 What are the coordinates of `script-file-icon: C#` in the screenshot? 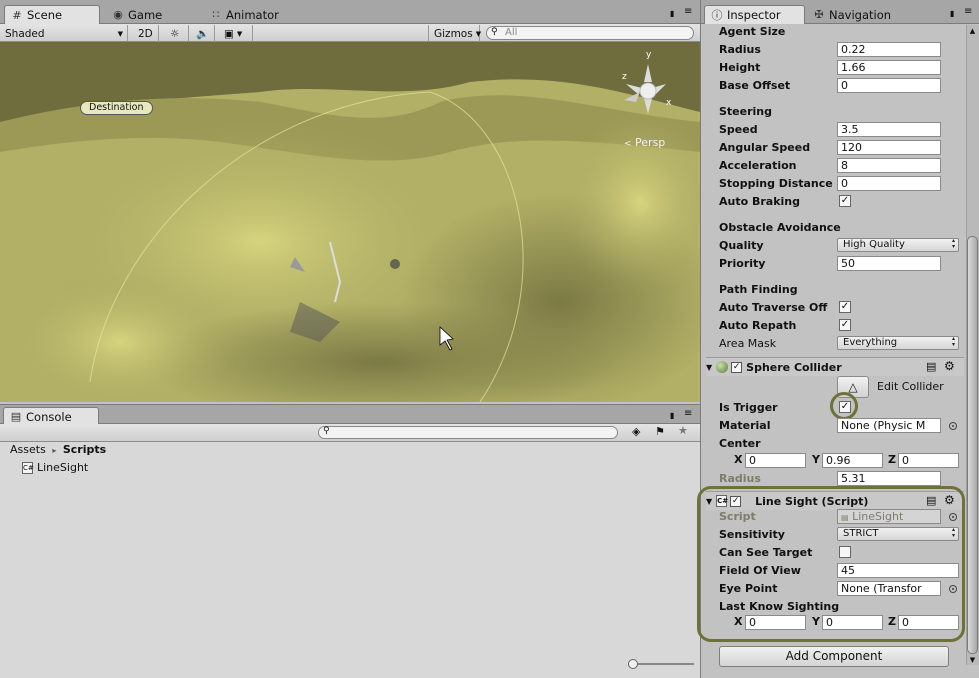 It's located at (28, 467).